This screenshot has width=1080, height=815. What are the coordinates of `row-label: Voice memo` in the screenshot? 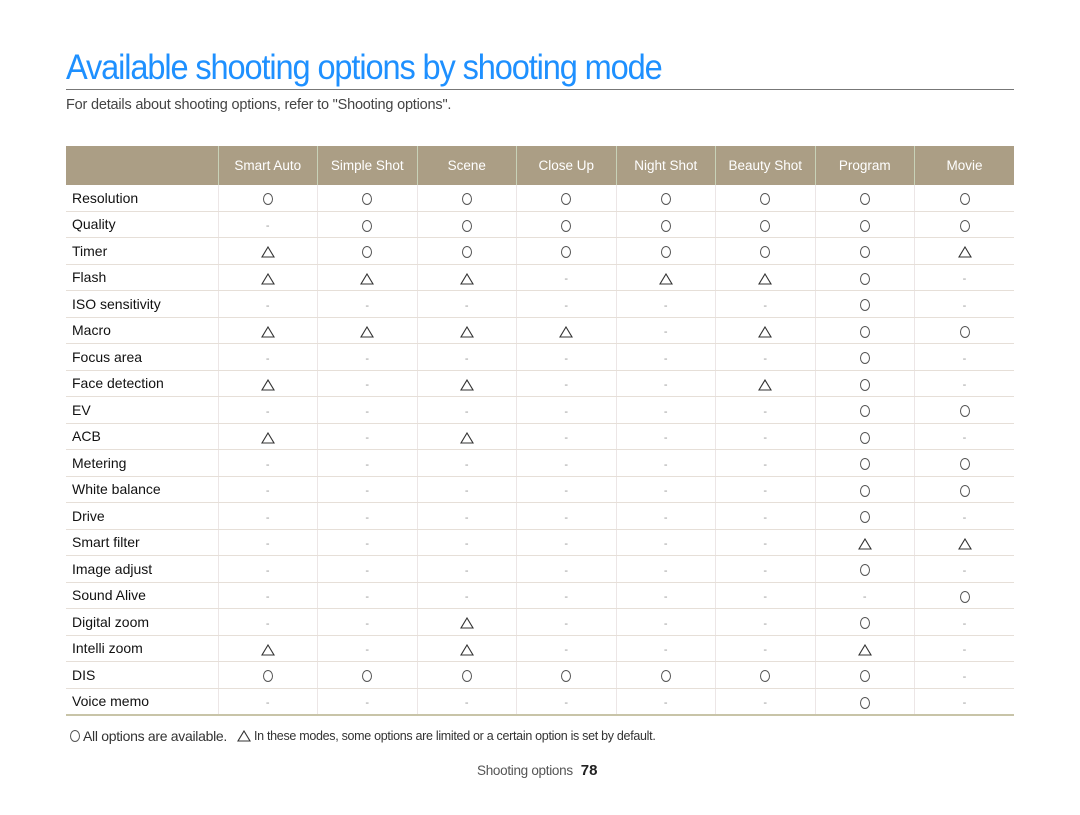 It's located at (142, 702).